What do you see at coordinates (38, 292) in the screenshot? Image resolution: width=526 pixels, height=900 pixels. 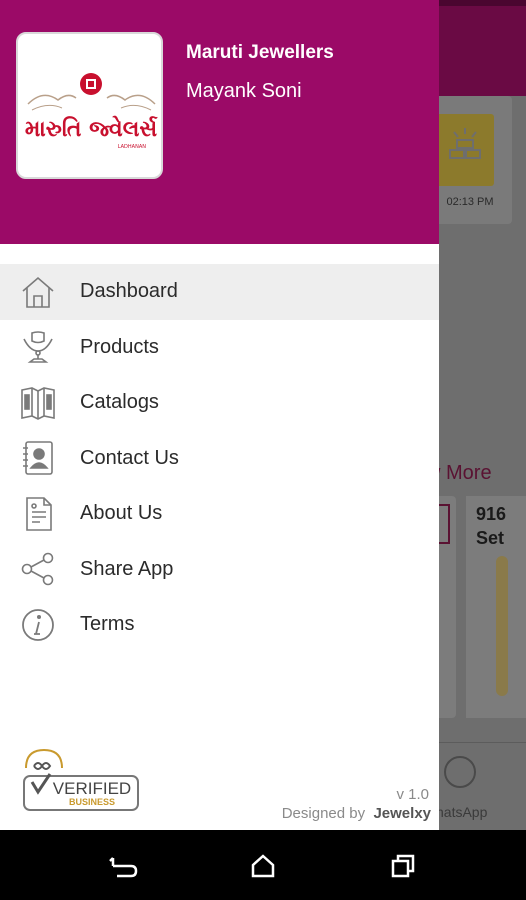 I see `home-icon` at bounding box center [38, 292].